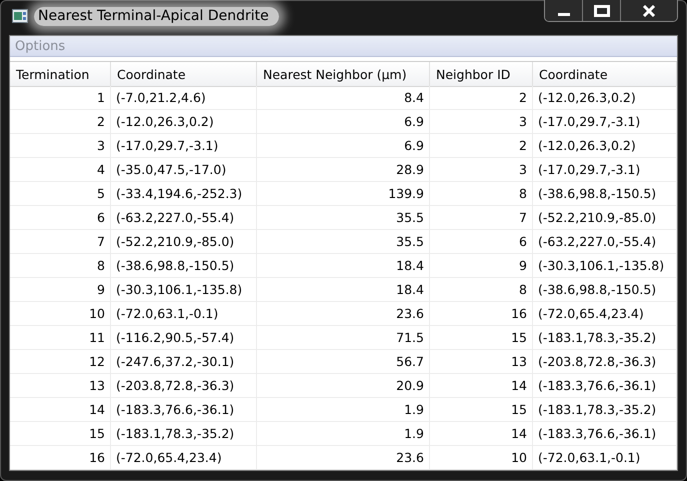 The height and width of the screenshot is (481, 687). Describe the element at coordinates (564, 14) in the screenshot. I see `minimize-icon` at that location.